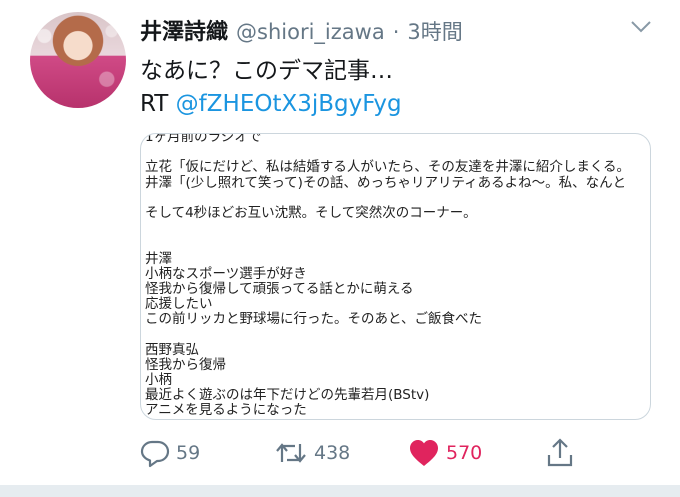  I want to click on tweet-actions: 59 438 570, so click(400, 453).